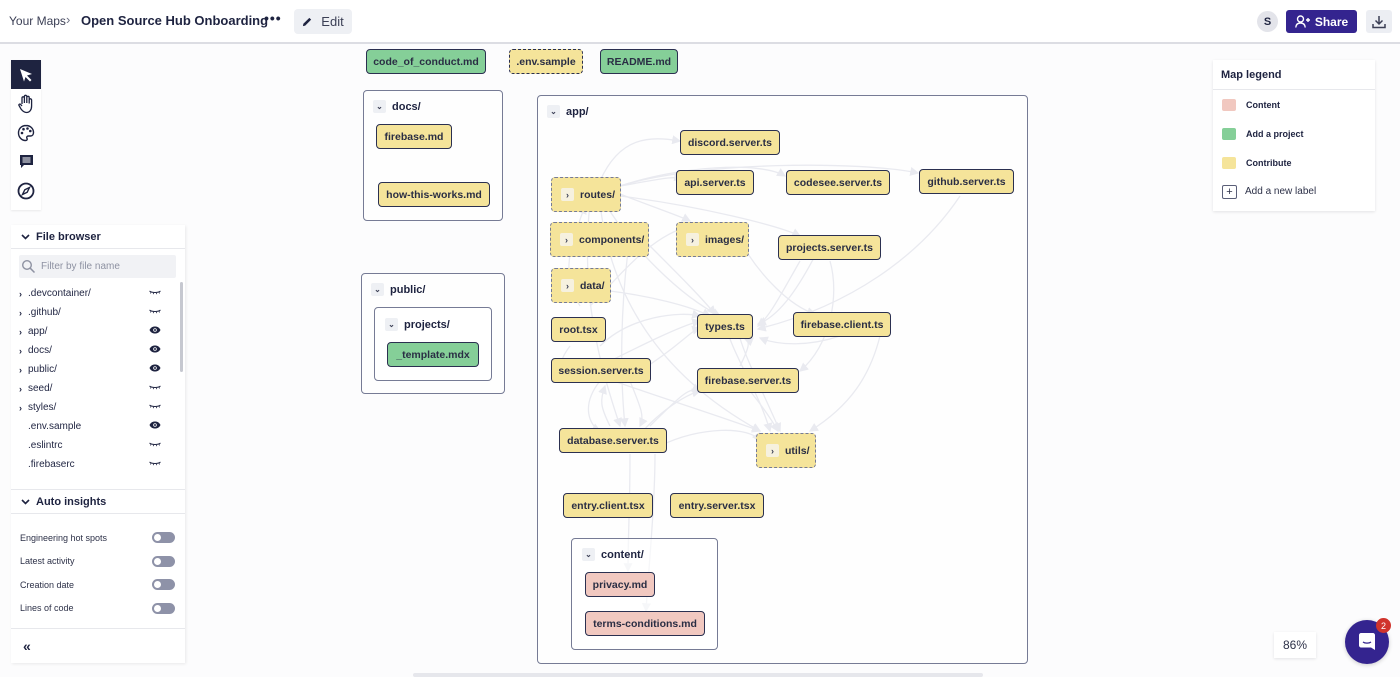 The image size is (1400, 677). What do you see at coordinates (398, 289) in the screenshot?
I see `group-public-header: ⌄ public/` at bounding box center [398, 289].